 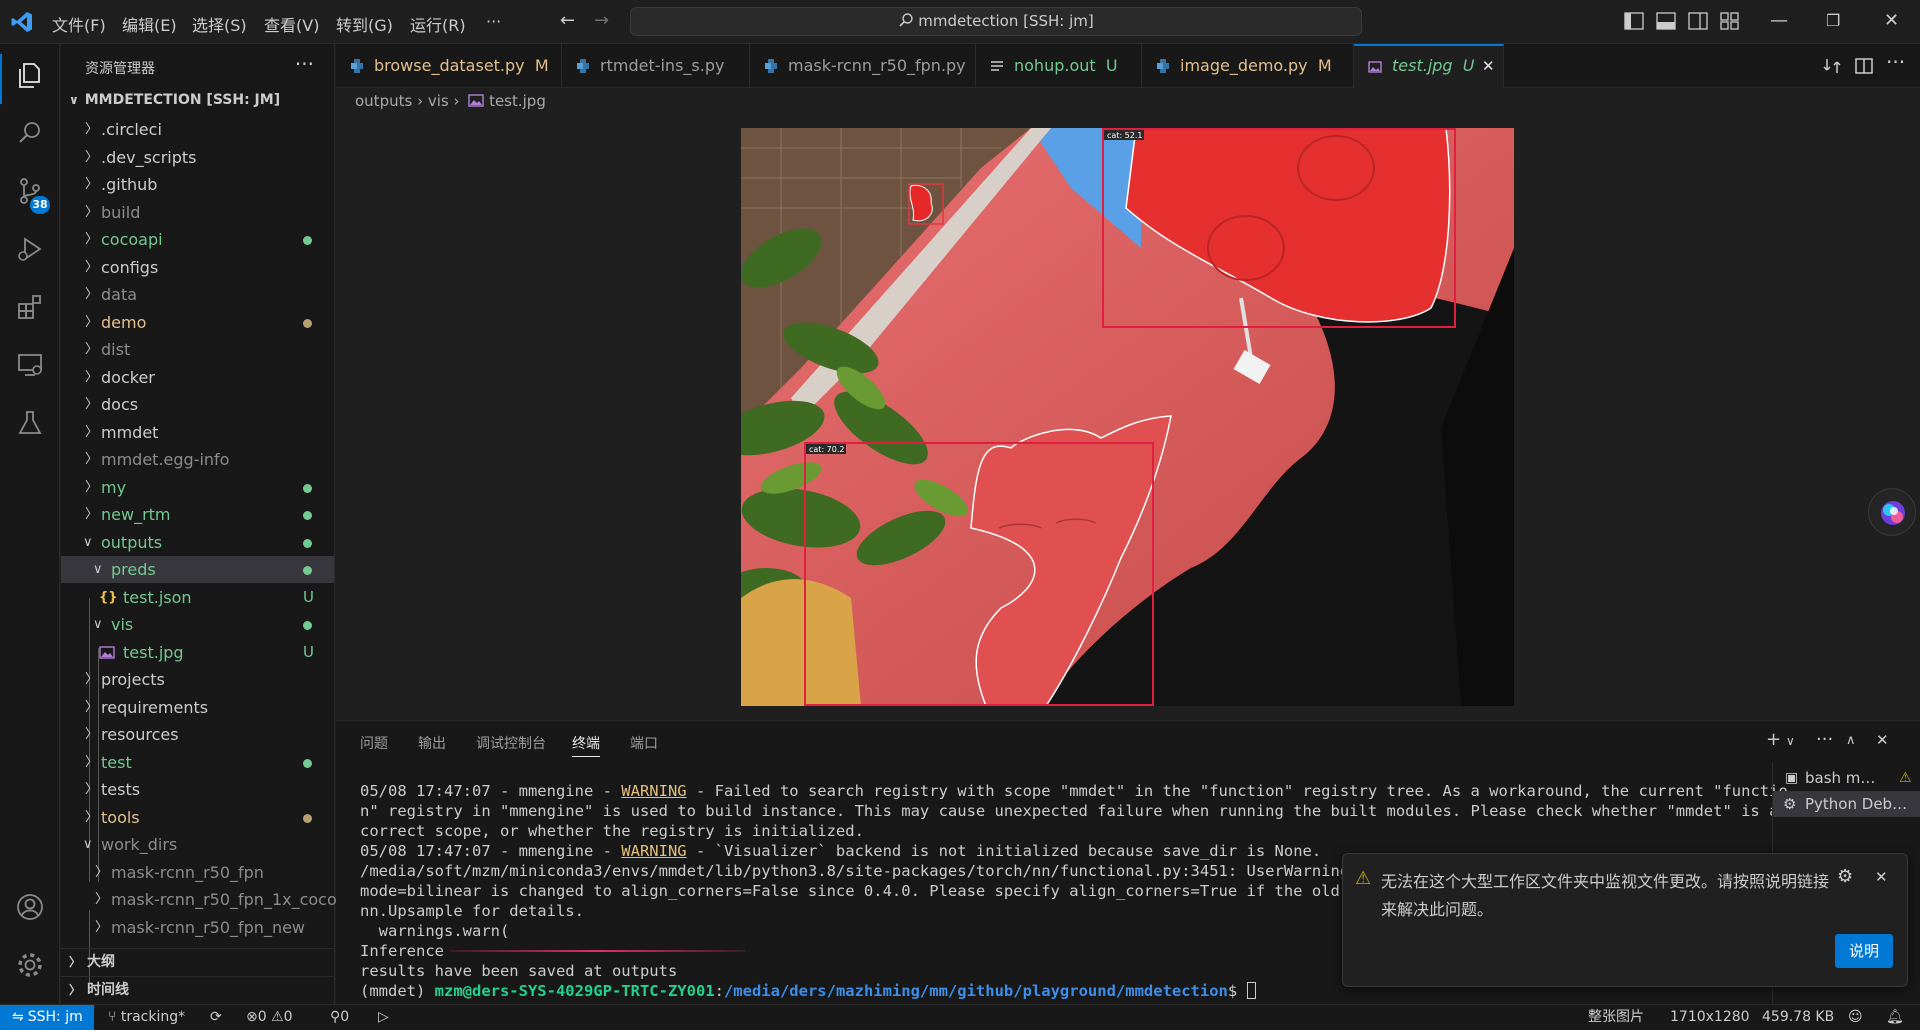 I want to click on tree-item-mask-rcnn-r50-fpn: 〉 mask-rcnn_r50_fpn, so click(x=197, y=872).